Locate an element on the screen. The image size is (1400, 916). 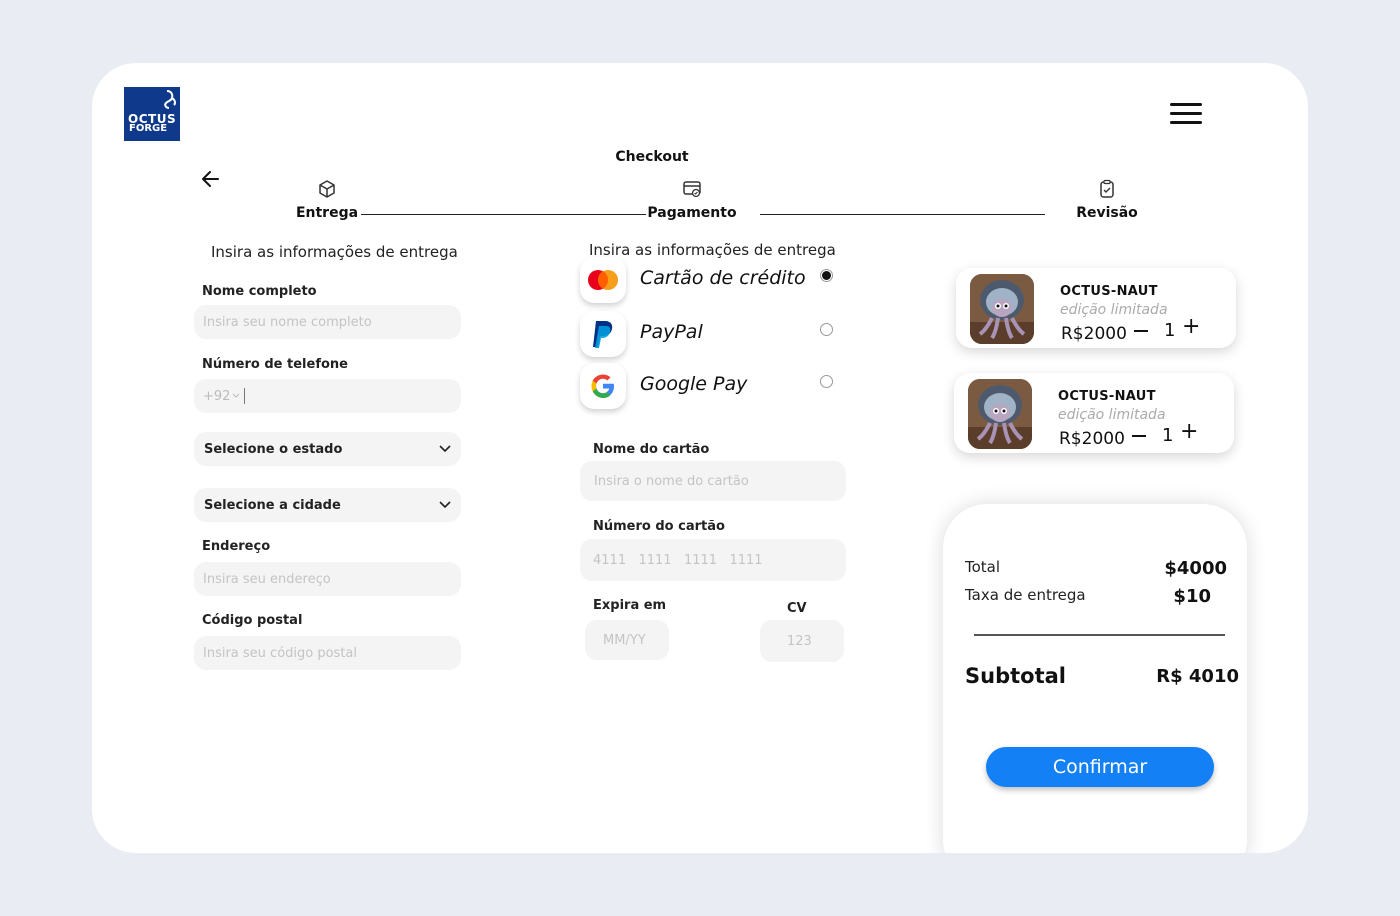
payment-method-credit-card: Cartão de crédito is located at coordinates (710, 281).